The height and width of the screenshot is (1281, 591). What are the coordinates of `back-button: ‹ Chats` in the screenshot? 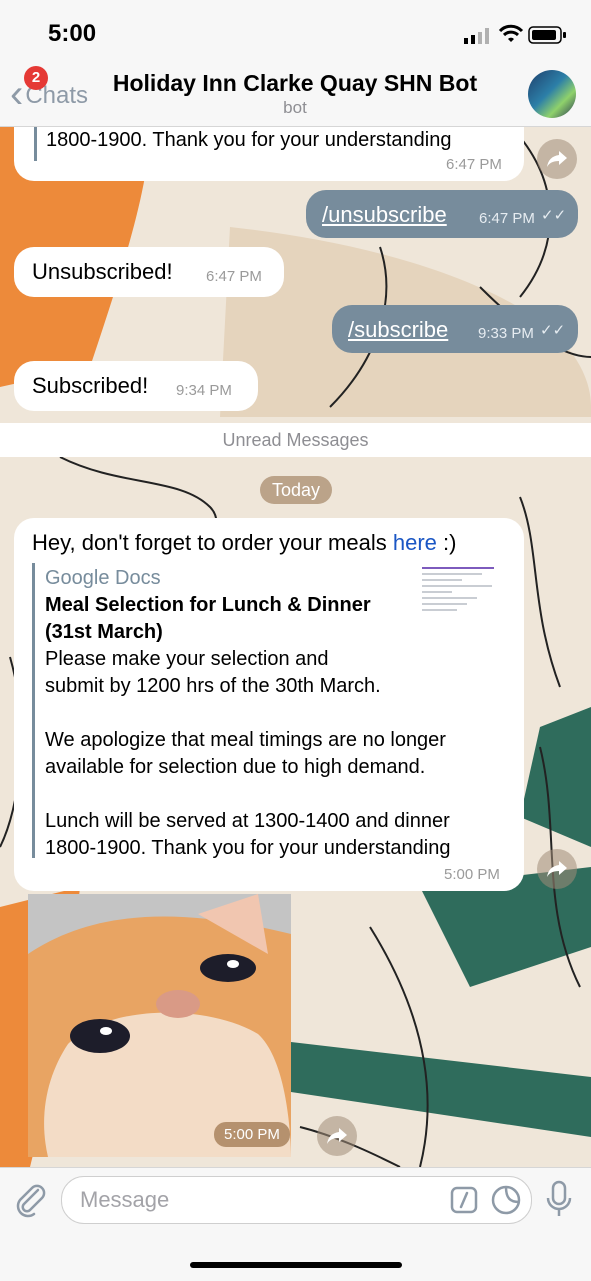 It's located at (49, 94).